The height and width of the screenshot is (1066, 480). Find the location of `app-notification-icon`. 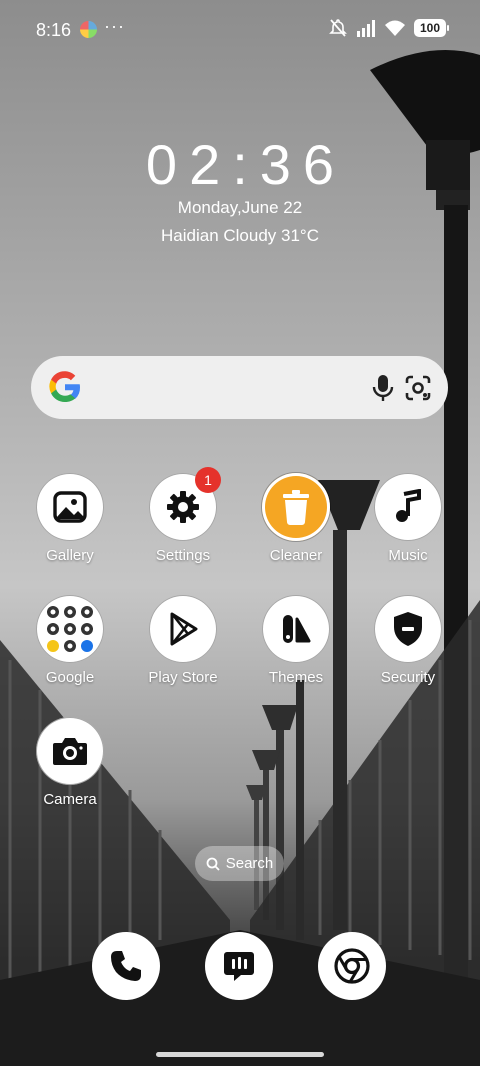

app-notification-icon is located at coordinates (88, 29).